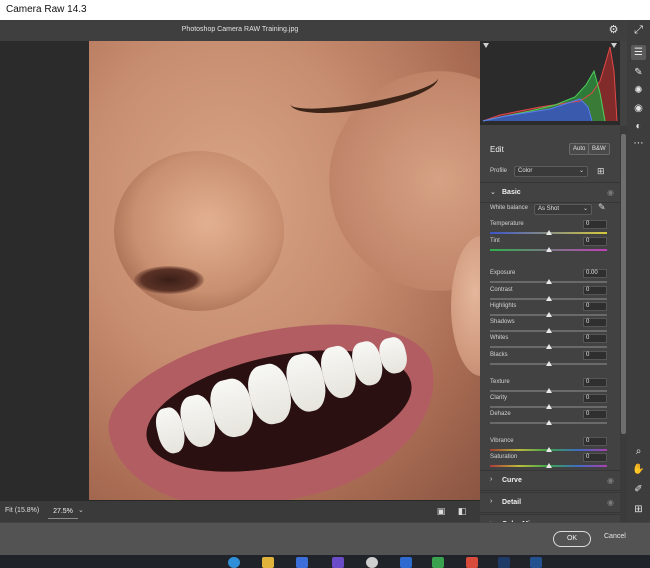  What do you see at coordinates (638, 143) in the screenshot?
I see `more-icon: ⋯` at bounding box center [638, 143].